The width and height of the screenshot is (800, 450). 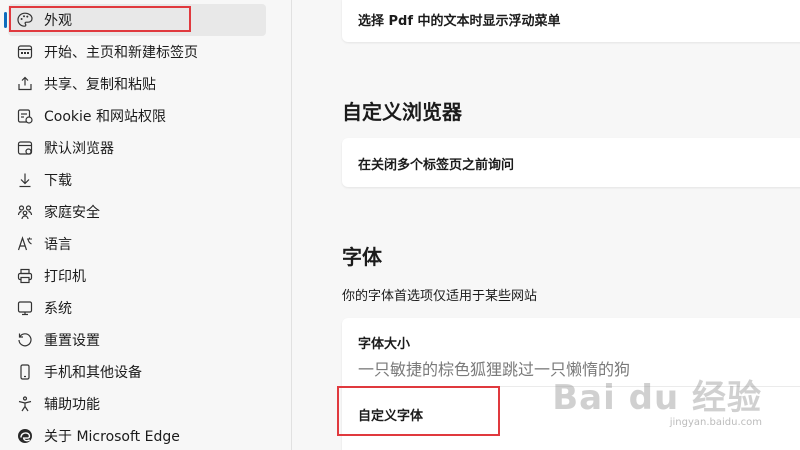 I want to click on palette-icon, so click(x=25, y=20).